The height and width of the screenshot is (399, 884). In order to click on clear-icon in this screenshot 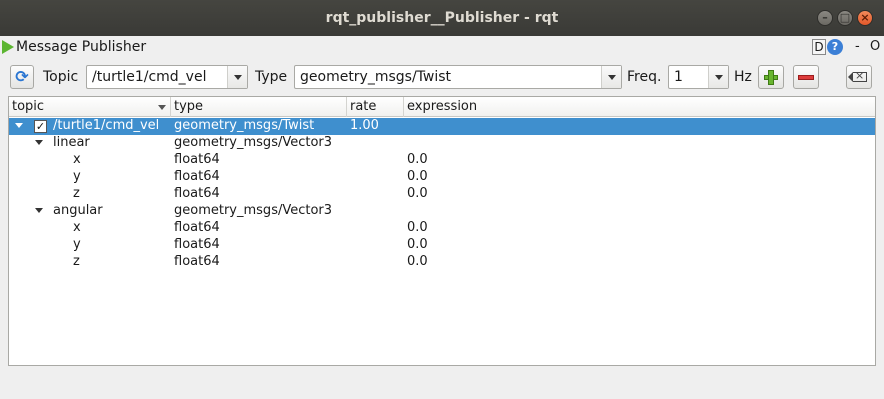, I will do `click(857, 75)`.